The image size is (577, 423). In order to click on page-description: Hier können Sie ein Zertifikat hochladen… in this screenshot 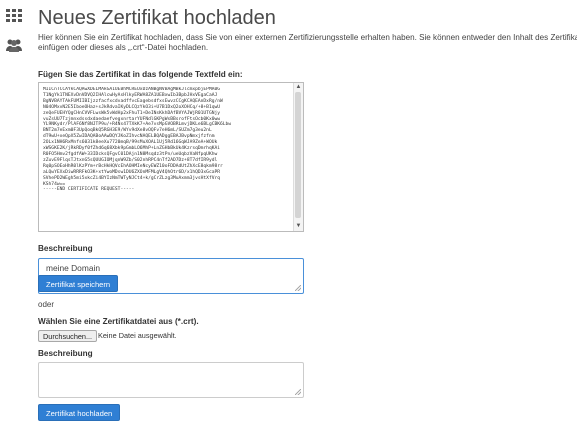, I will do `click(307, 42)`.